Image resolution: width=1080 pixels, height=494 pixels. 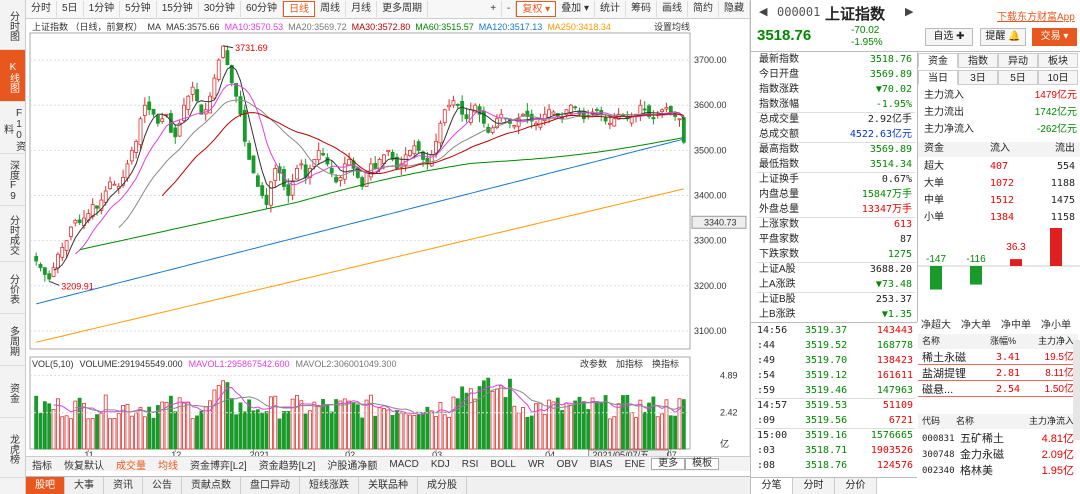 What do you see at coordinates (998, 455) in the screenshot?
I see `stock-row: 300748 金力永磁 2.09亿` at bounding box center [998, 455].